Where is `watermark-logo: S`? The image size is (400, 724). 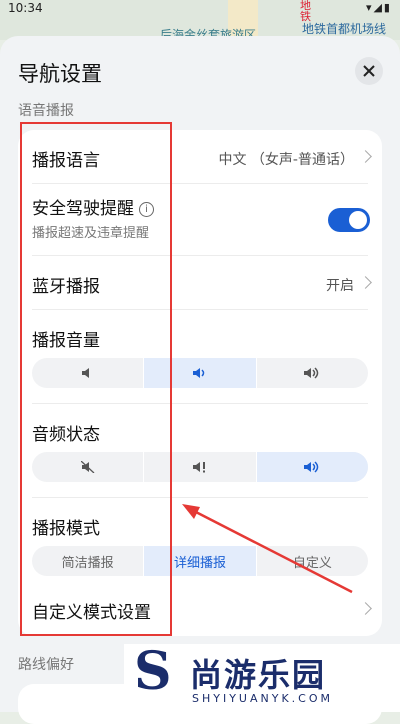
watermark-logo: S is located at coordinates (153, 671).